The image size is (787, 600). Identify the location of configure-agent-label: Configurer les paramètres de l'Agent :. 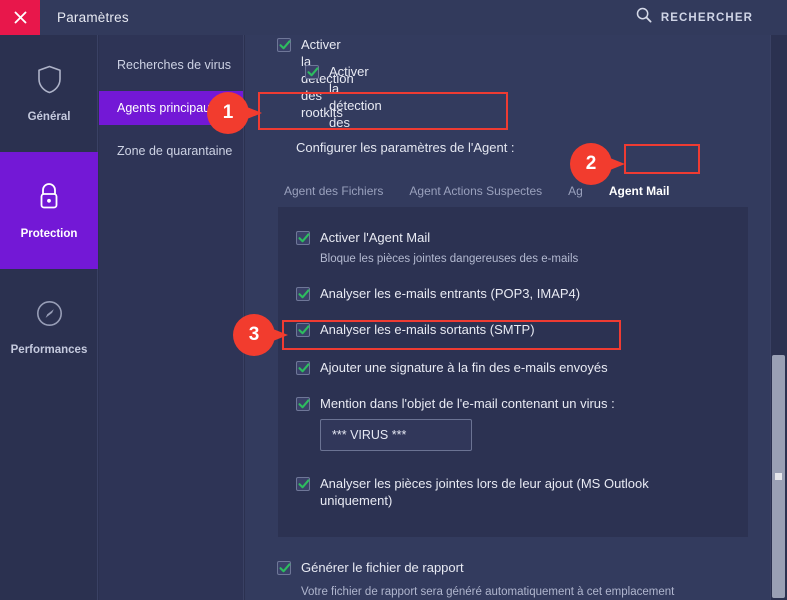
(405, 147).